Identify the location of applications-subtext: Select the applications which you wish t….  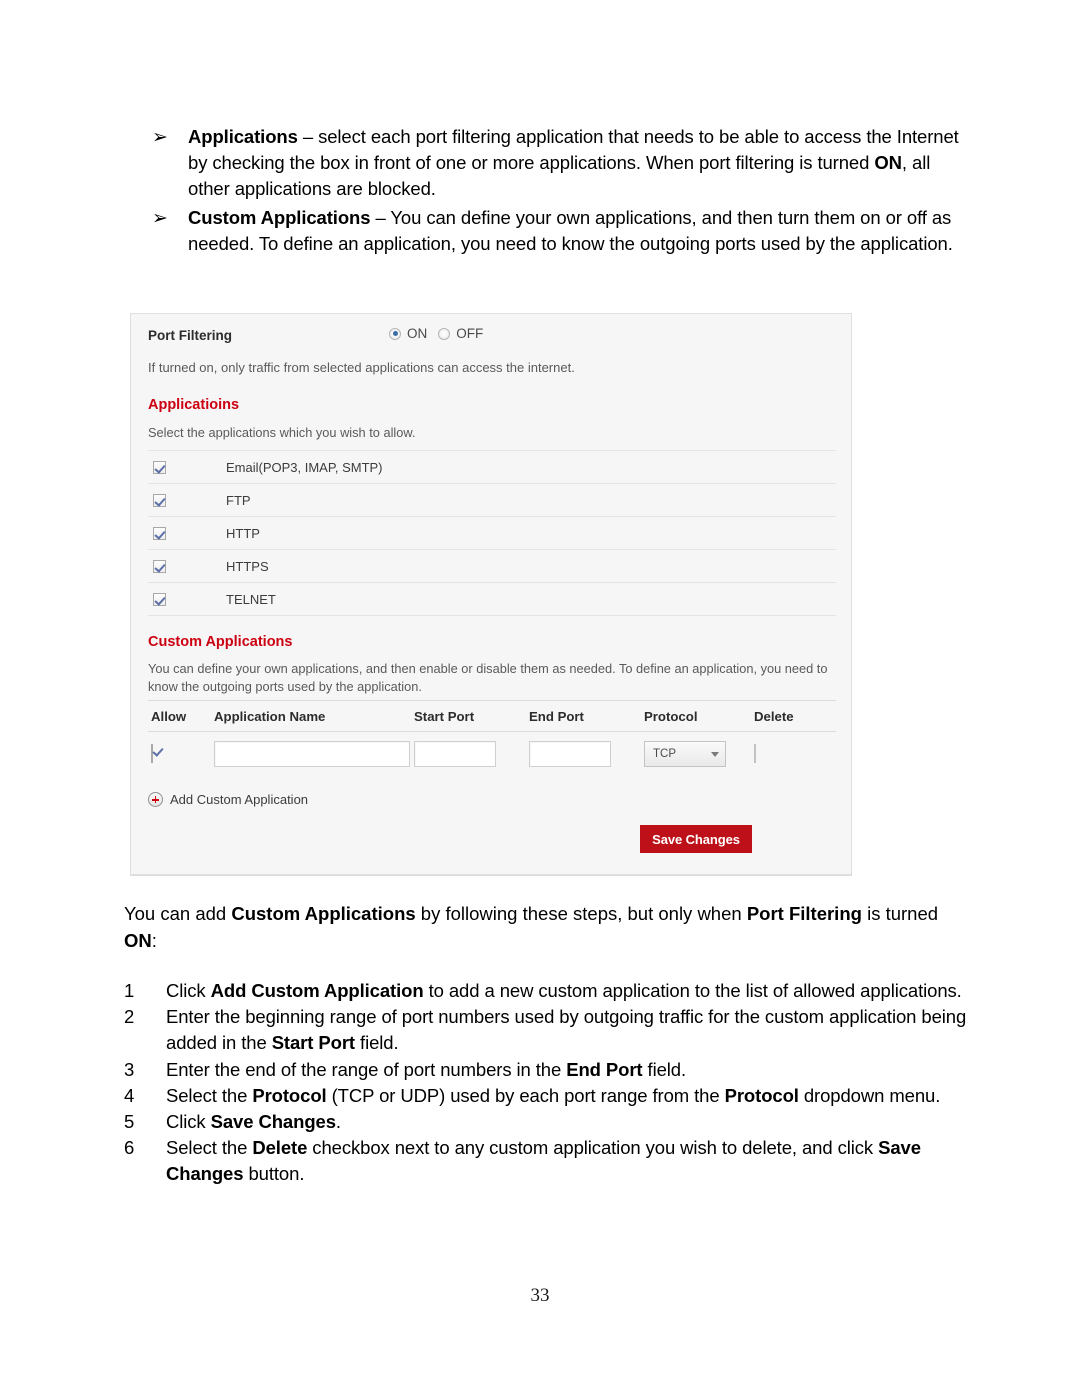
(282, 432).